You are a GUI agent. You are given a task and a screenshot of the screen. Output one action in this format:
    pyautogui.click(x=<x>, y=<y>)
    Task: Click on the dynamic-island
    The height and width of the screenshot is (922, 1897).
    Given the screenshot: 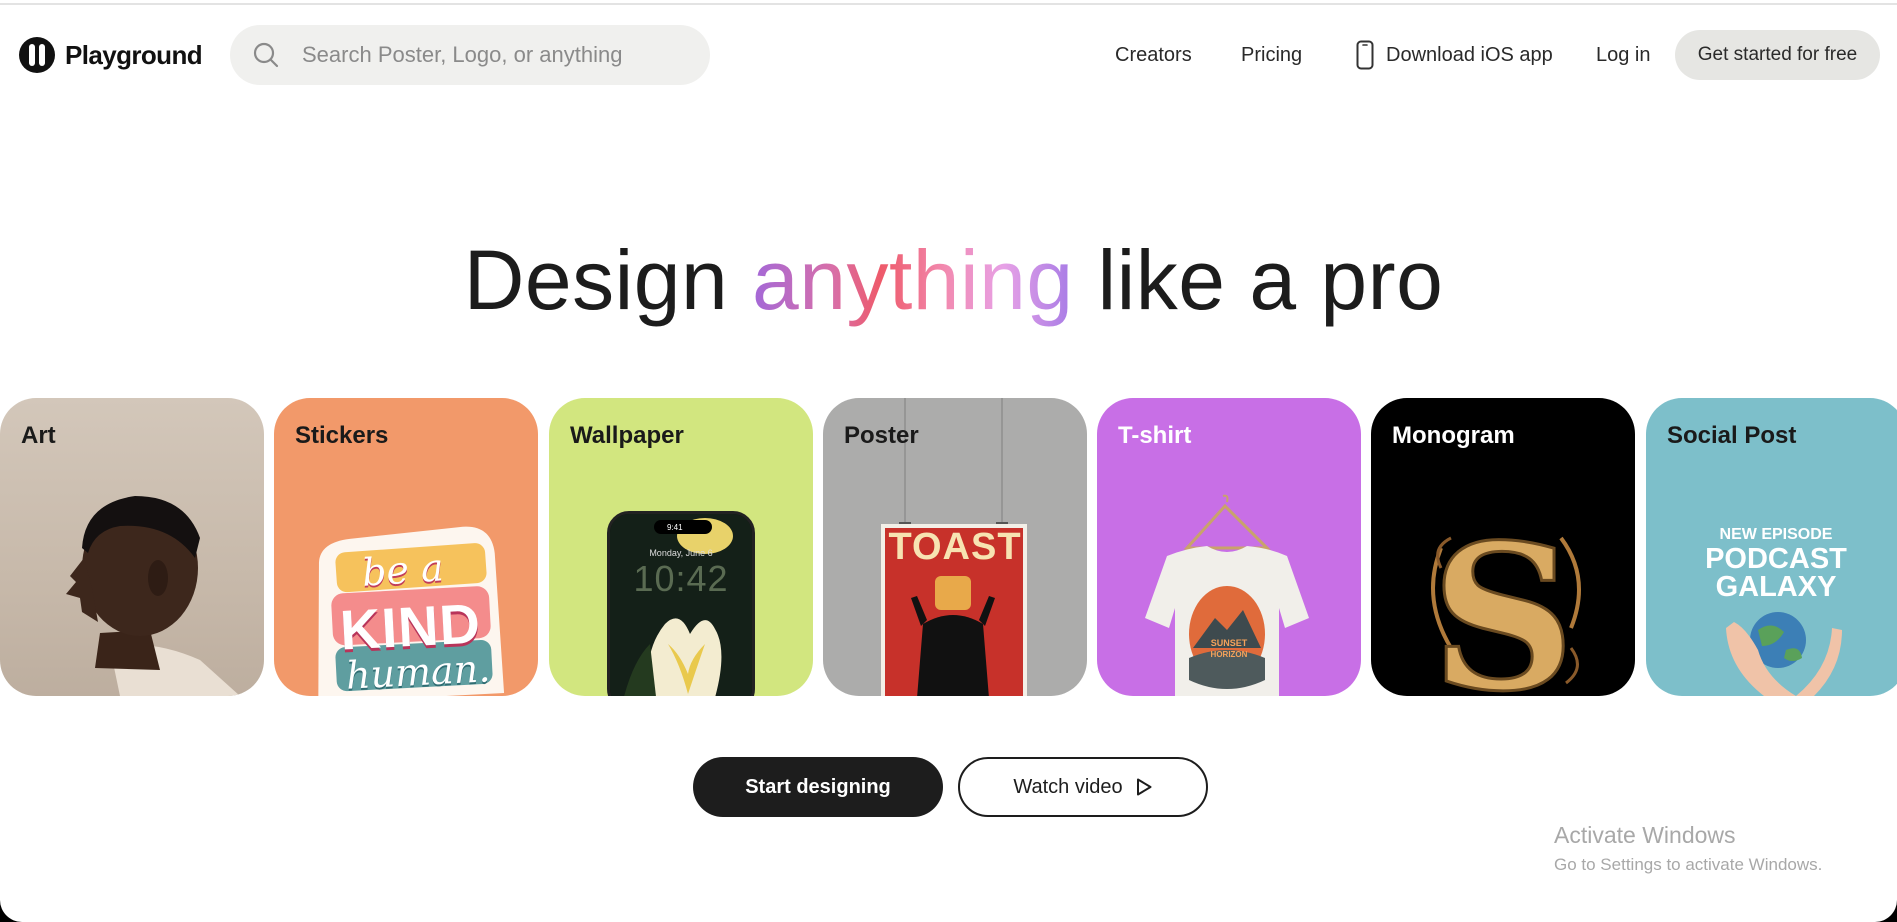 What is the action you would take?
    pyautogui.click(x=683, y=527)
    